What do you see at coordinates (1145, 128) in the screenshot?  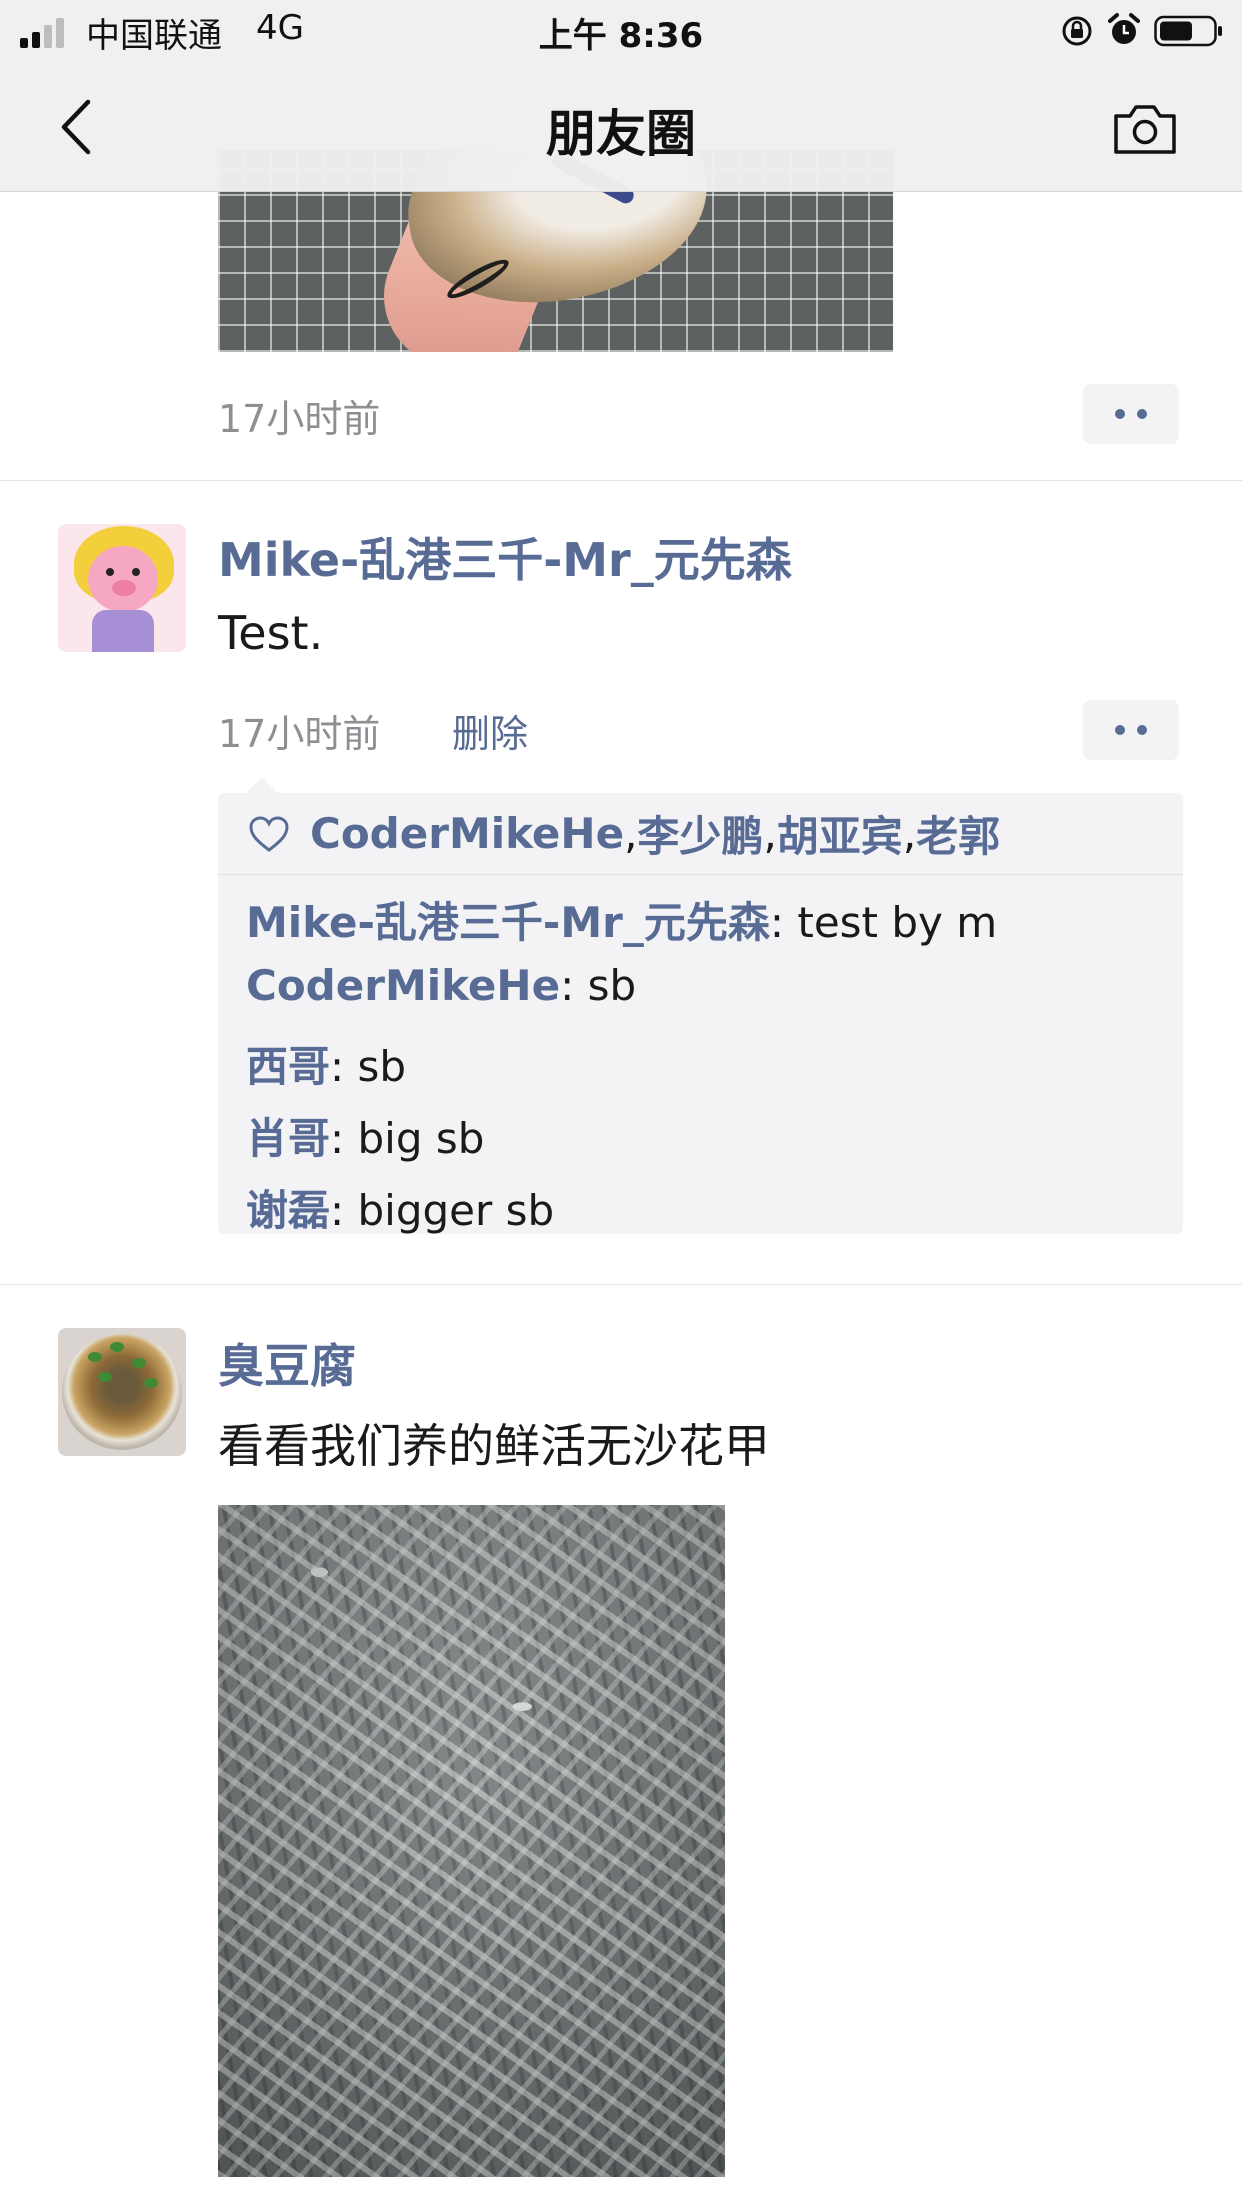 I see `camera-icon` at bounding box center [1145, 128].